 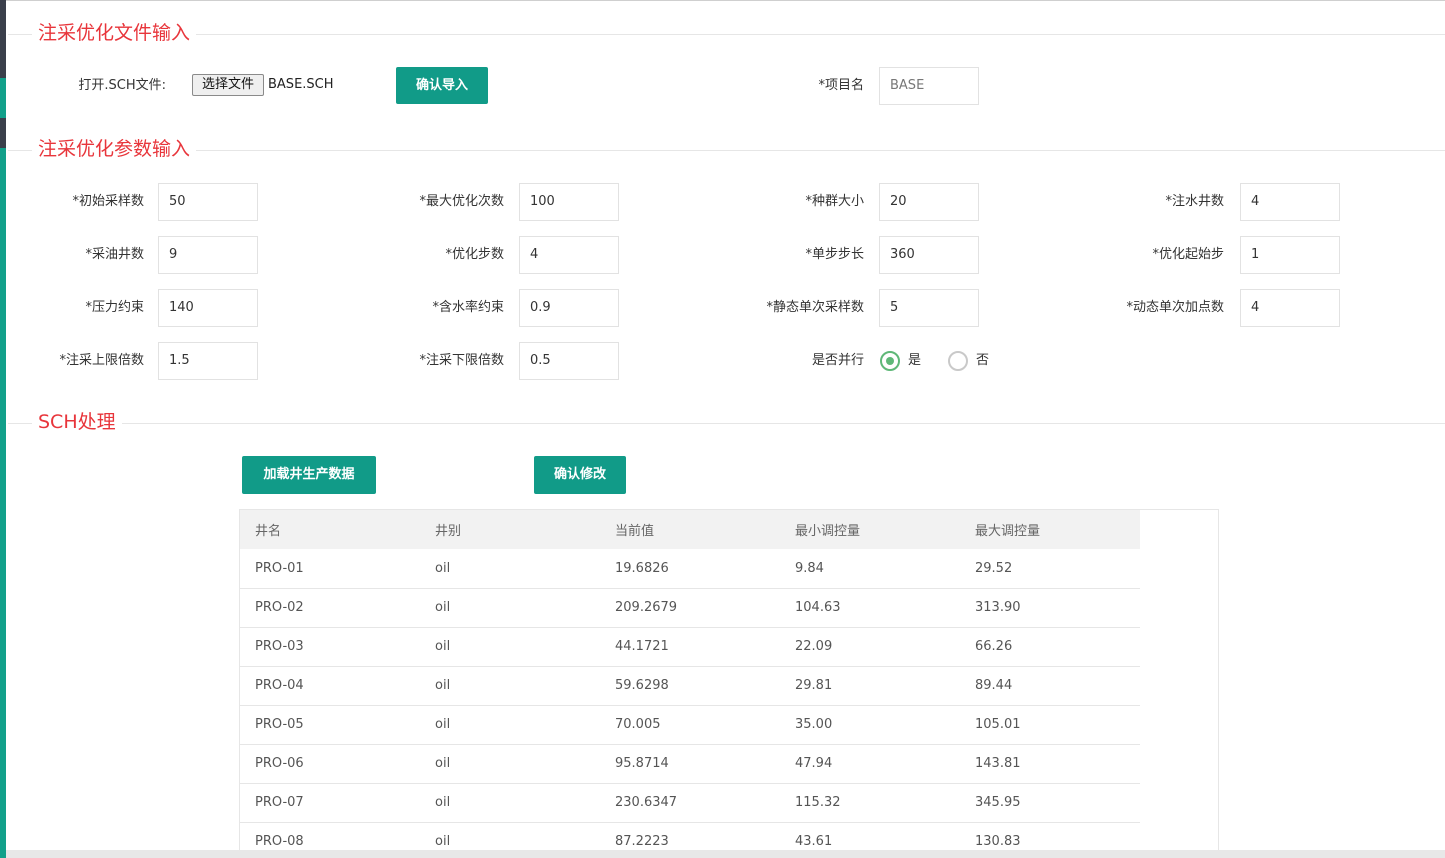 What do you see at coordinates (870, 802) in the screenshot?
I see `cell-min-control: 115.32` at bounding box center [870, 802].